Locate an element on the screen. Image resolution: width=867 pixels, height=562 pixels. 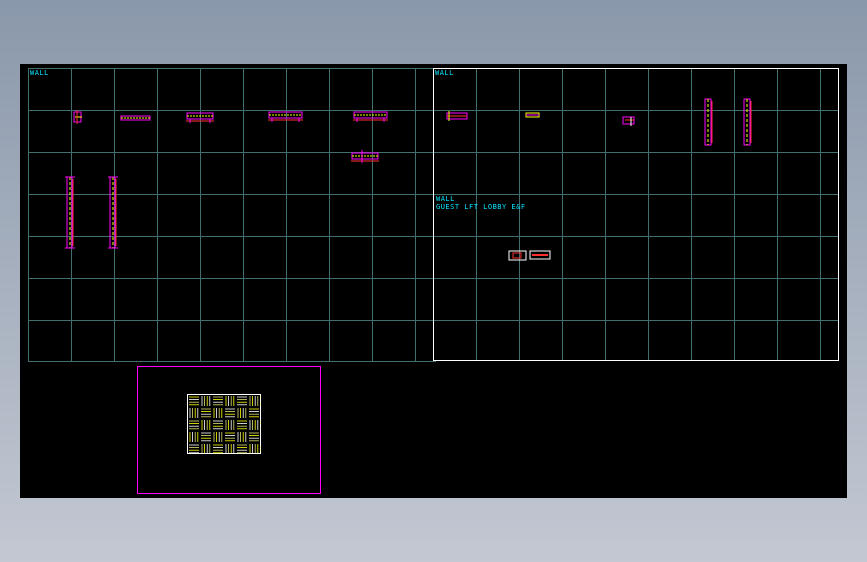
left-sheet-details is located at coordinates (226, 179).